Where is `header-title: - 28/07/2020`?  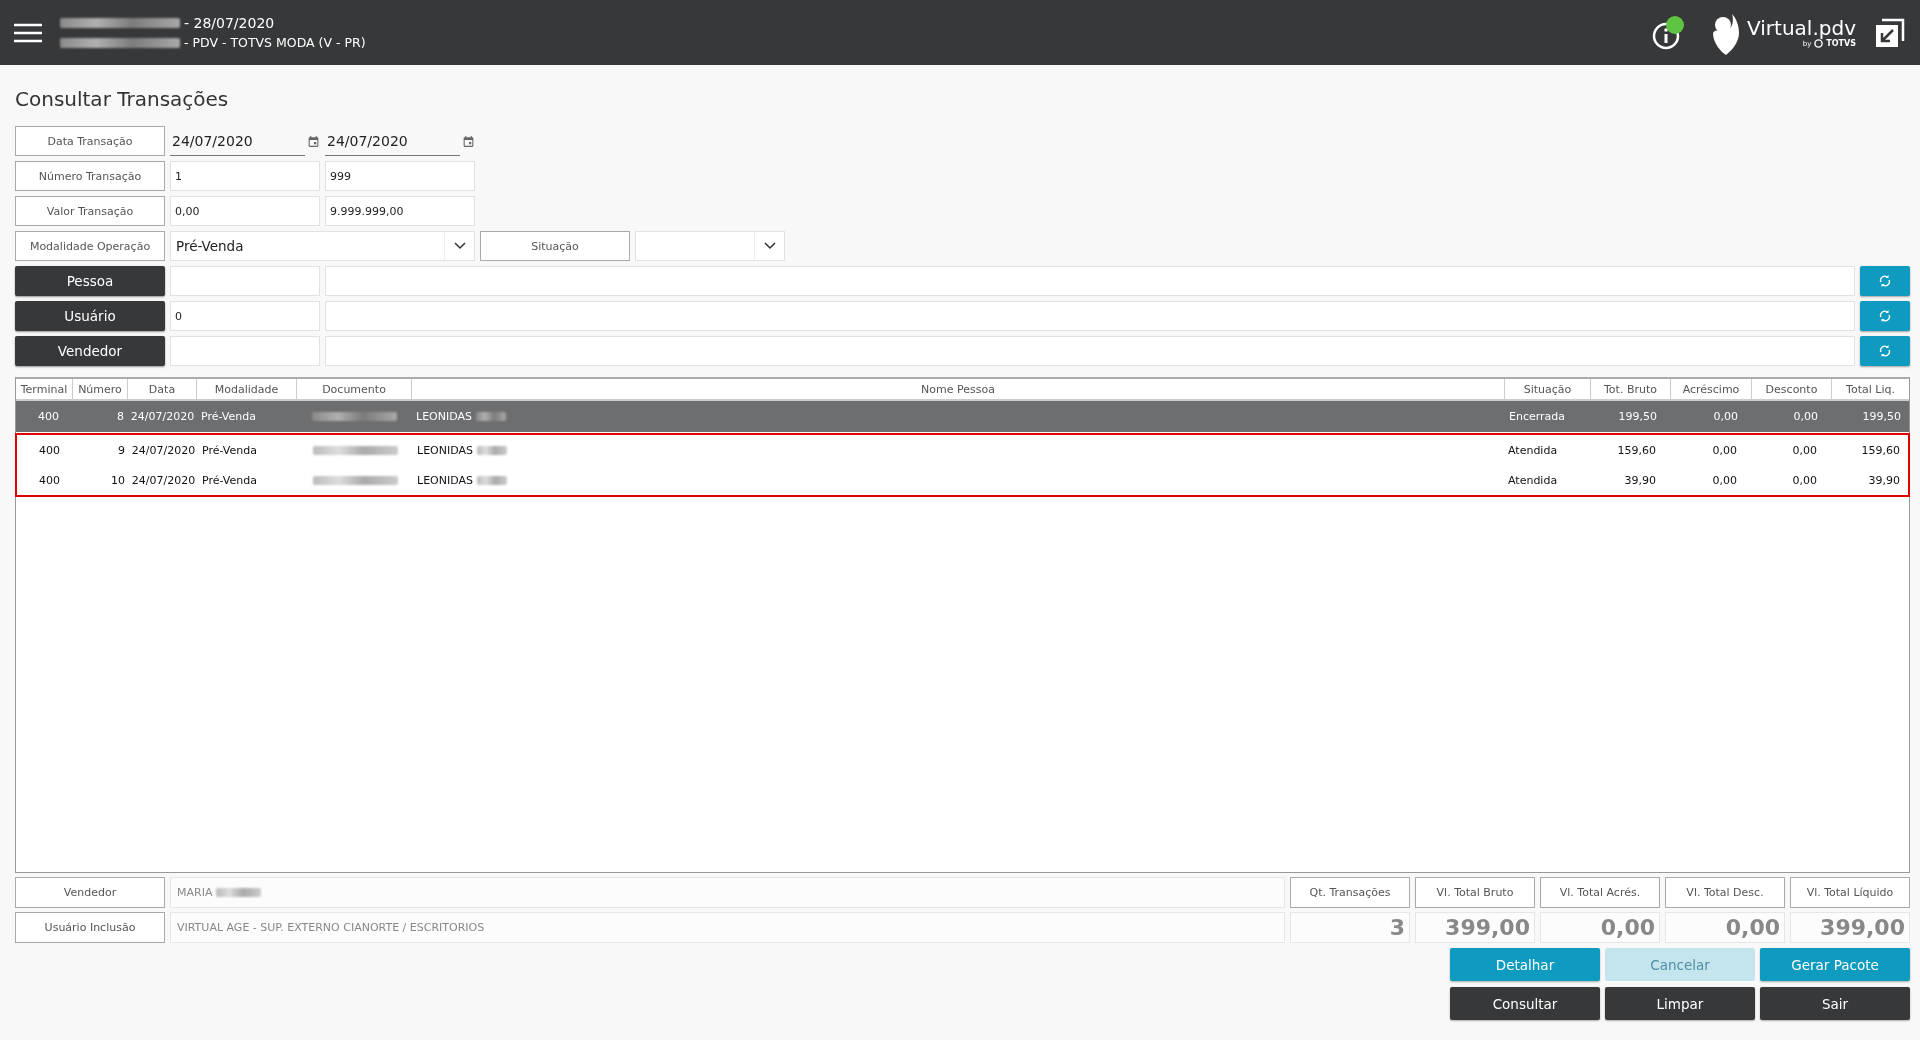
header-title: - 28/07/2020 is located at coordinates (229, 23).